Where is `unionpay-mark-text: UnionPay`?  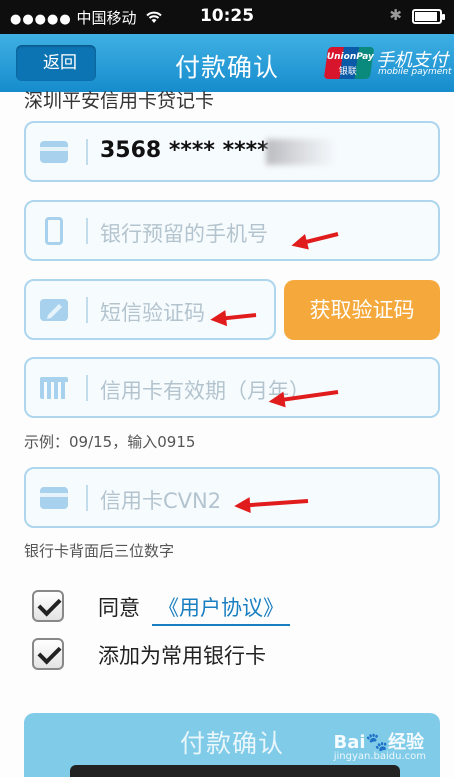 unionpay-mark-text: UnionPay is located at coordinates (350, 57).